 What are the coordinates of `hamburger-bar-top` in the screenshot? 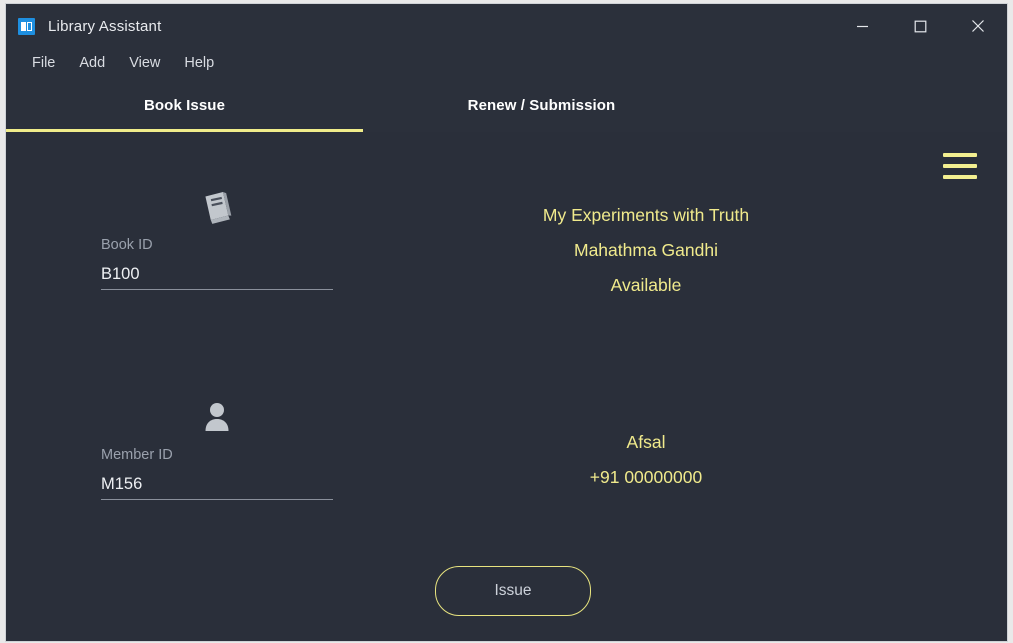 It's located at (960, 155).